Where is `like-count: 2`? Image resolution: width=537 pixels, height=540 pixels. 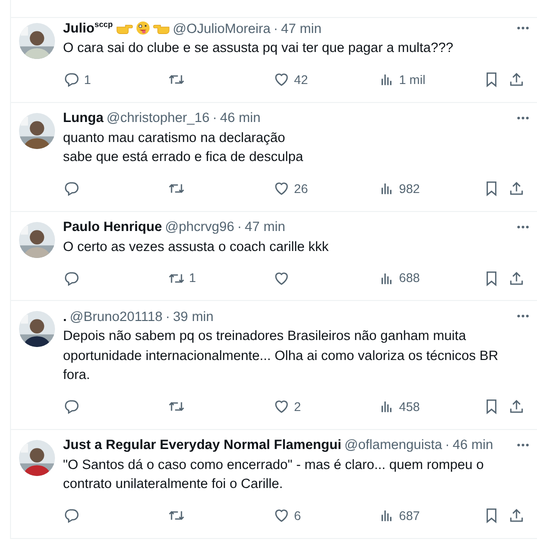
like-count: 2 is located at coordinates (297, 407).